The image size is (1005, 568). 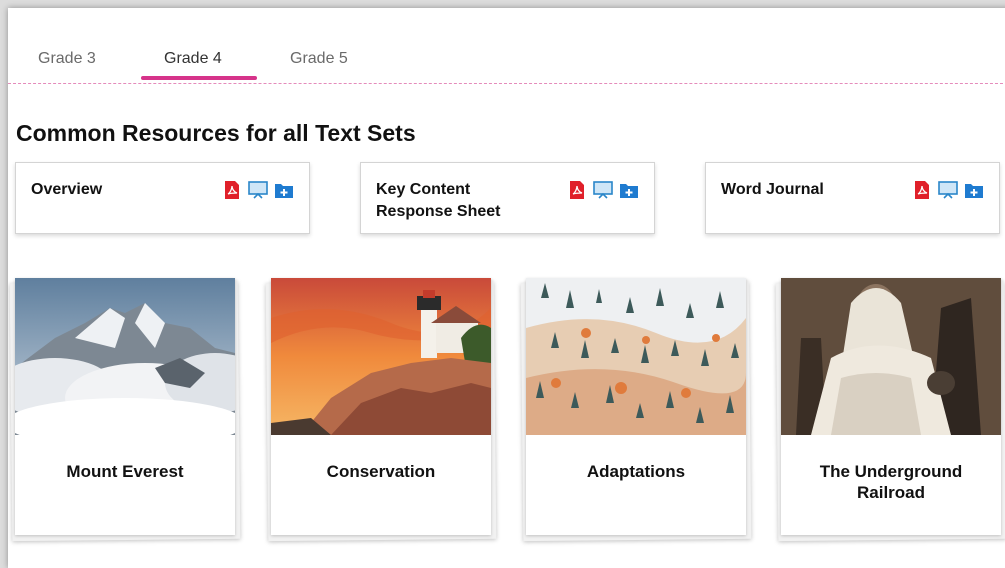 I want to click on topic-title: Adaptations, so click(x=636, y=471).